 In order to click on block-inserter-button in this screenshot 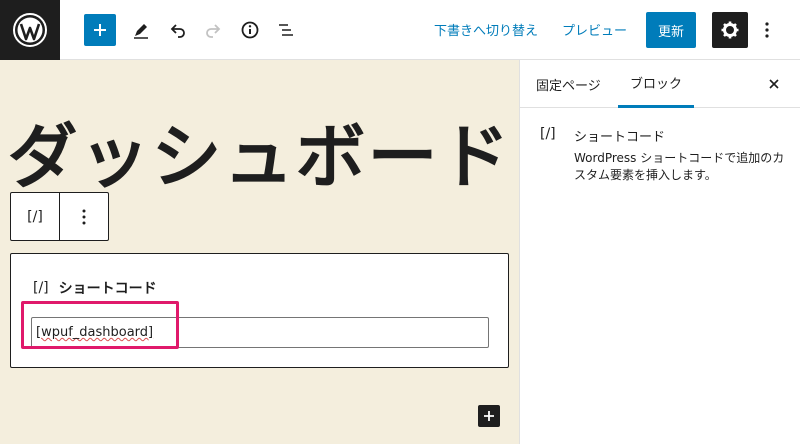, I will do `click(489, 416)`.